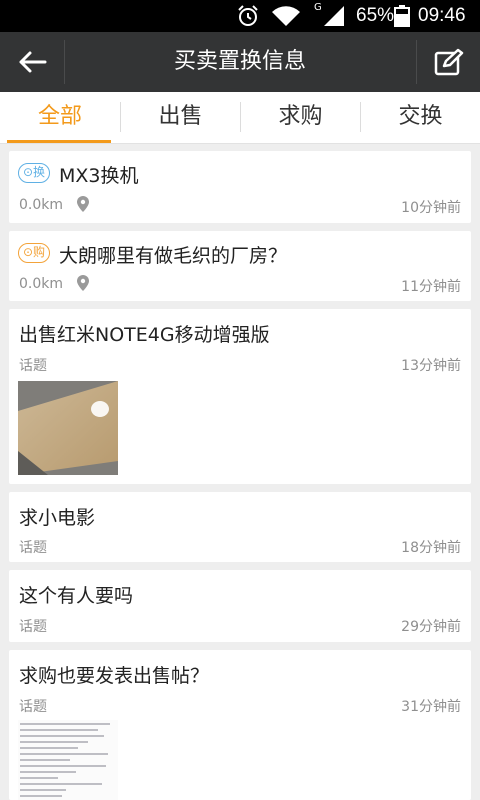 The height and width of the screenshot is (800, 480). I want to click on post-time: 11分钟前, so click(431, 287).